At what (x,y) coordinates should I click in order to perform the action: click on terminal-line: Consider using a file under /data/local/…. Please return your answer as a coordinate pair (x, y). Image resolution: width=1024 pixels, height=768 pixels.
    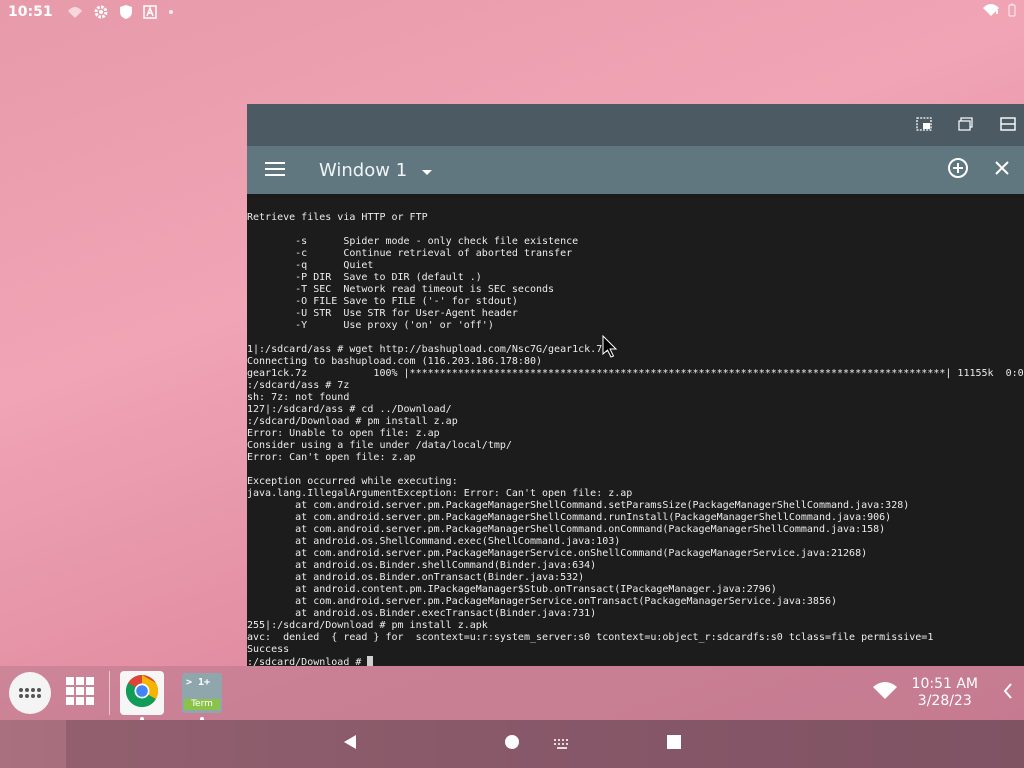
    Looking at the image, I should click on (379, 445).